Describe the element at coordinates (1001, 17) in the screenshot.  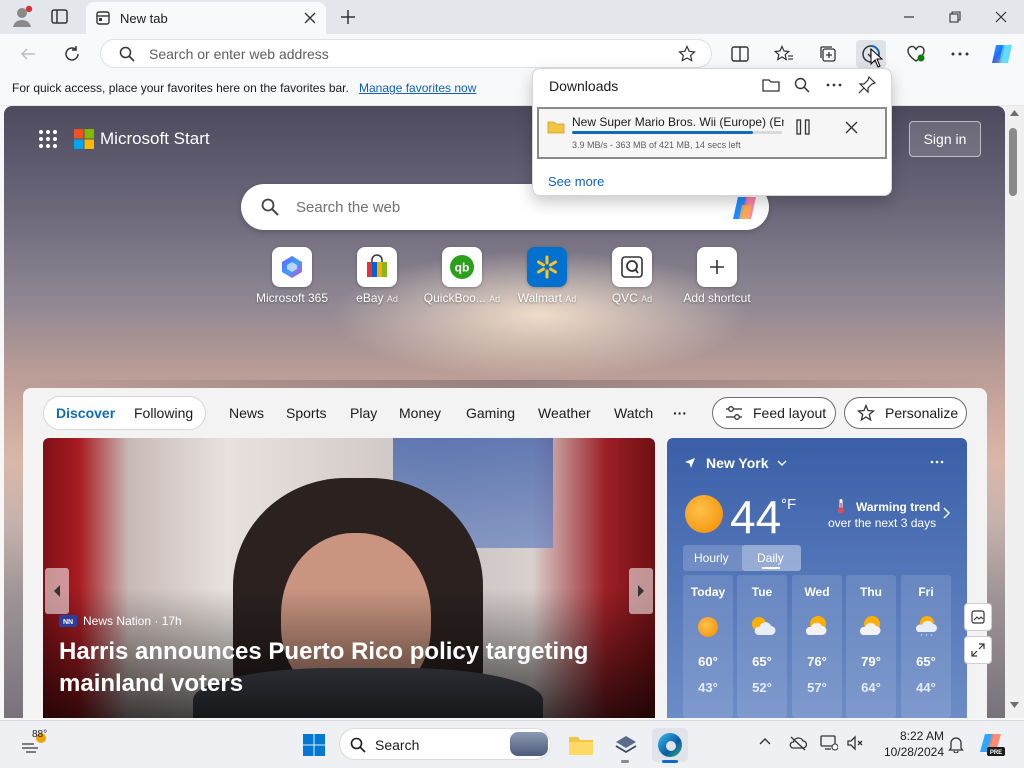
I see `close-window-button` at that location.